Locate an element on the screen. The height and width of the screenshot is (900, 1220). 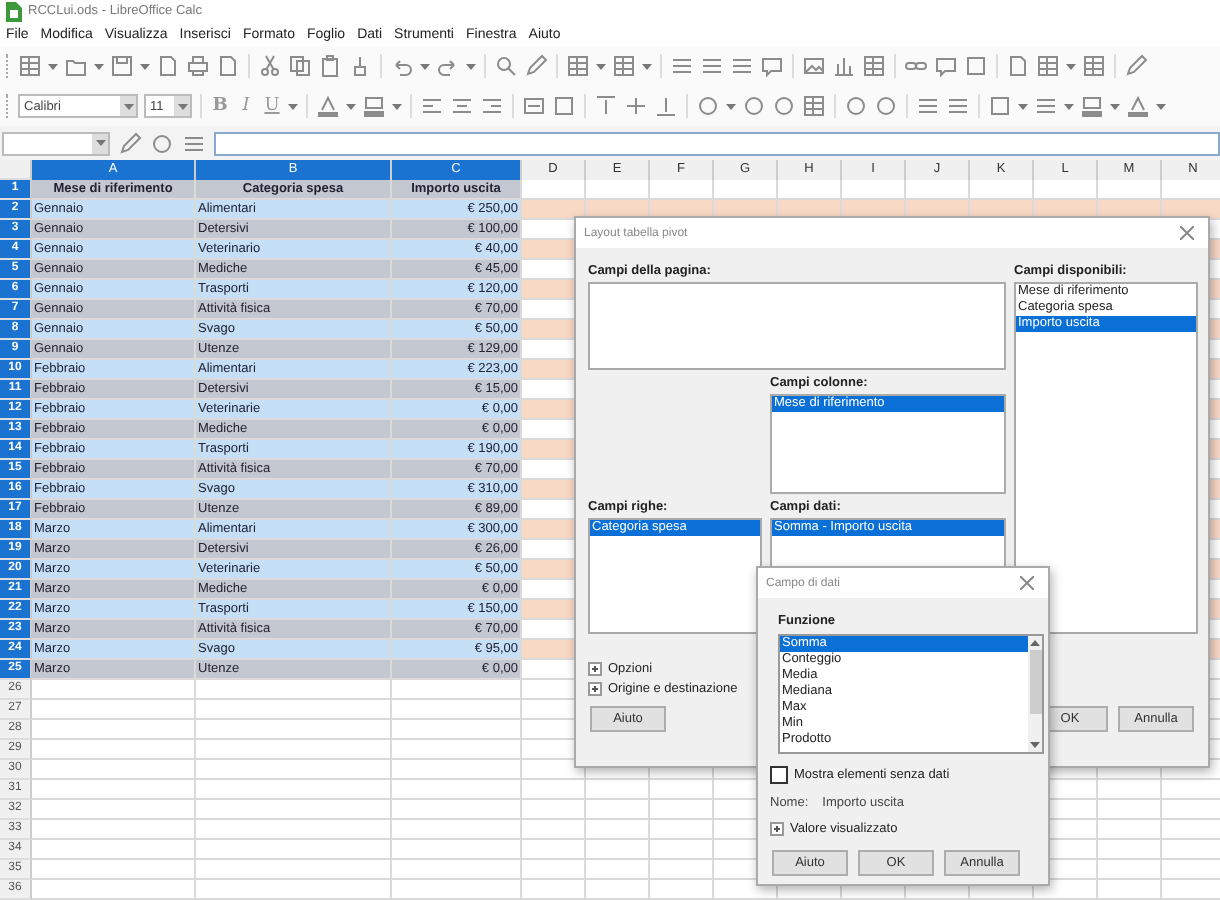
scroll-up-icon is located at coordinates (1035, 643).